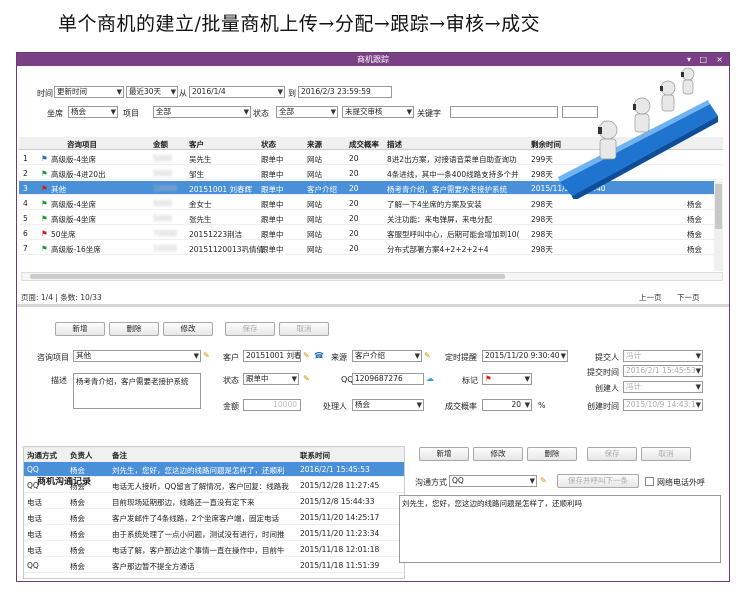 The image size is (750, 597). What do you see at coordinates (650, 297) in the screenshot?
I see `prev-page-link: 上一页` at bounding box center [650, 297].